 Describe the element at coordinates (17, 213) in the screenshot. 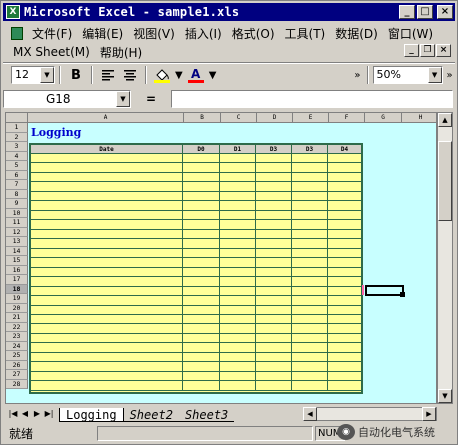

I see `row-header: 10` at that location.